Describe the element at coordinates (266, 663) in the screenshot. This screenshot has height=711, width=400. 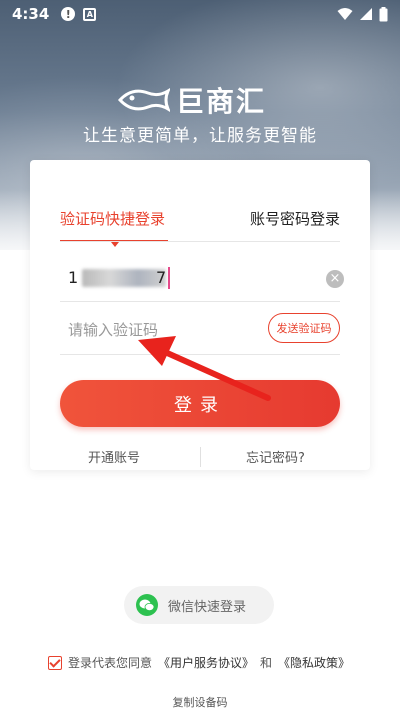
I see `agreement-and: 和` at that location.